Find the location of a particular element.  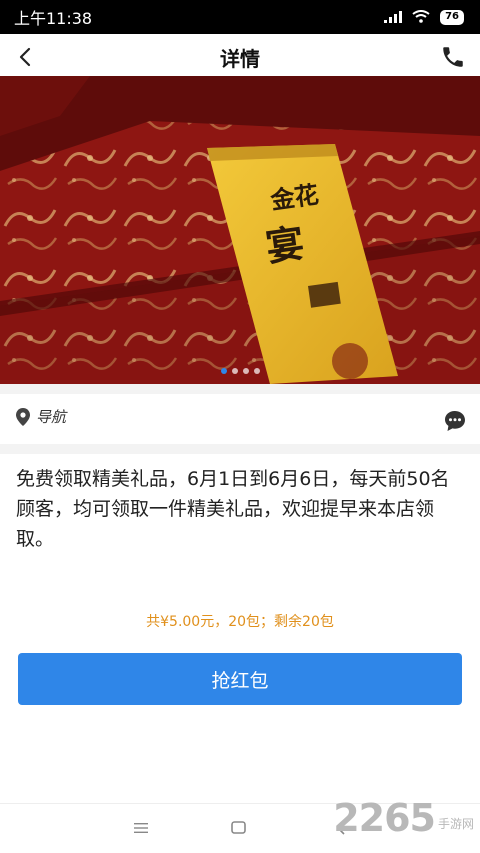

menu-button is located at coordinates (142, 829).